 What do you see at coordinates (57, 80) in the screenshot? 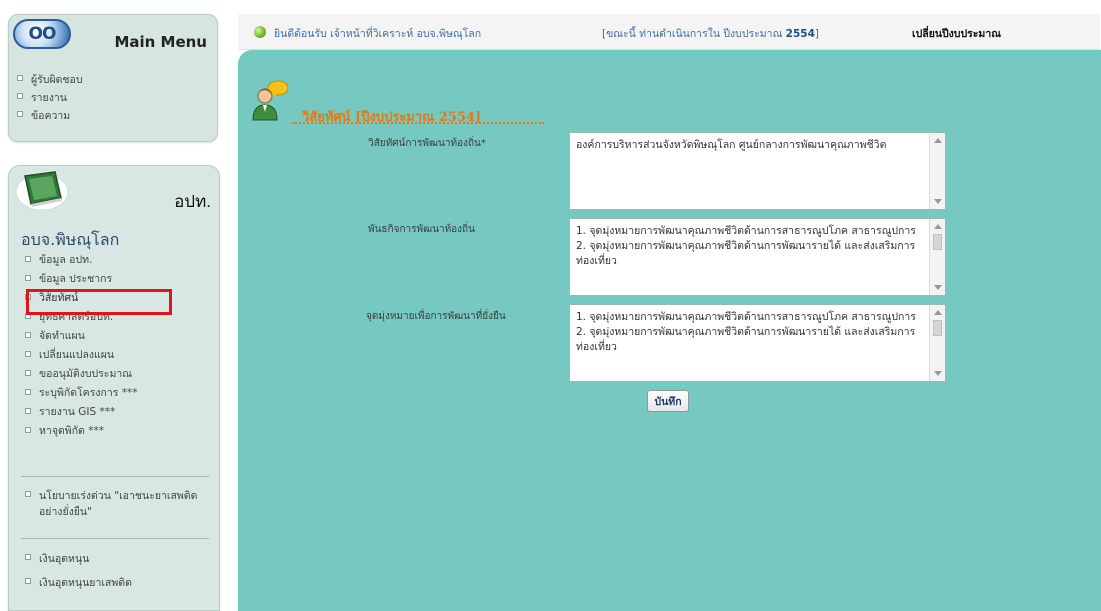
I see `menu-item-label: ผู้รับผิดชอบ` at bounding box center [57, 80].